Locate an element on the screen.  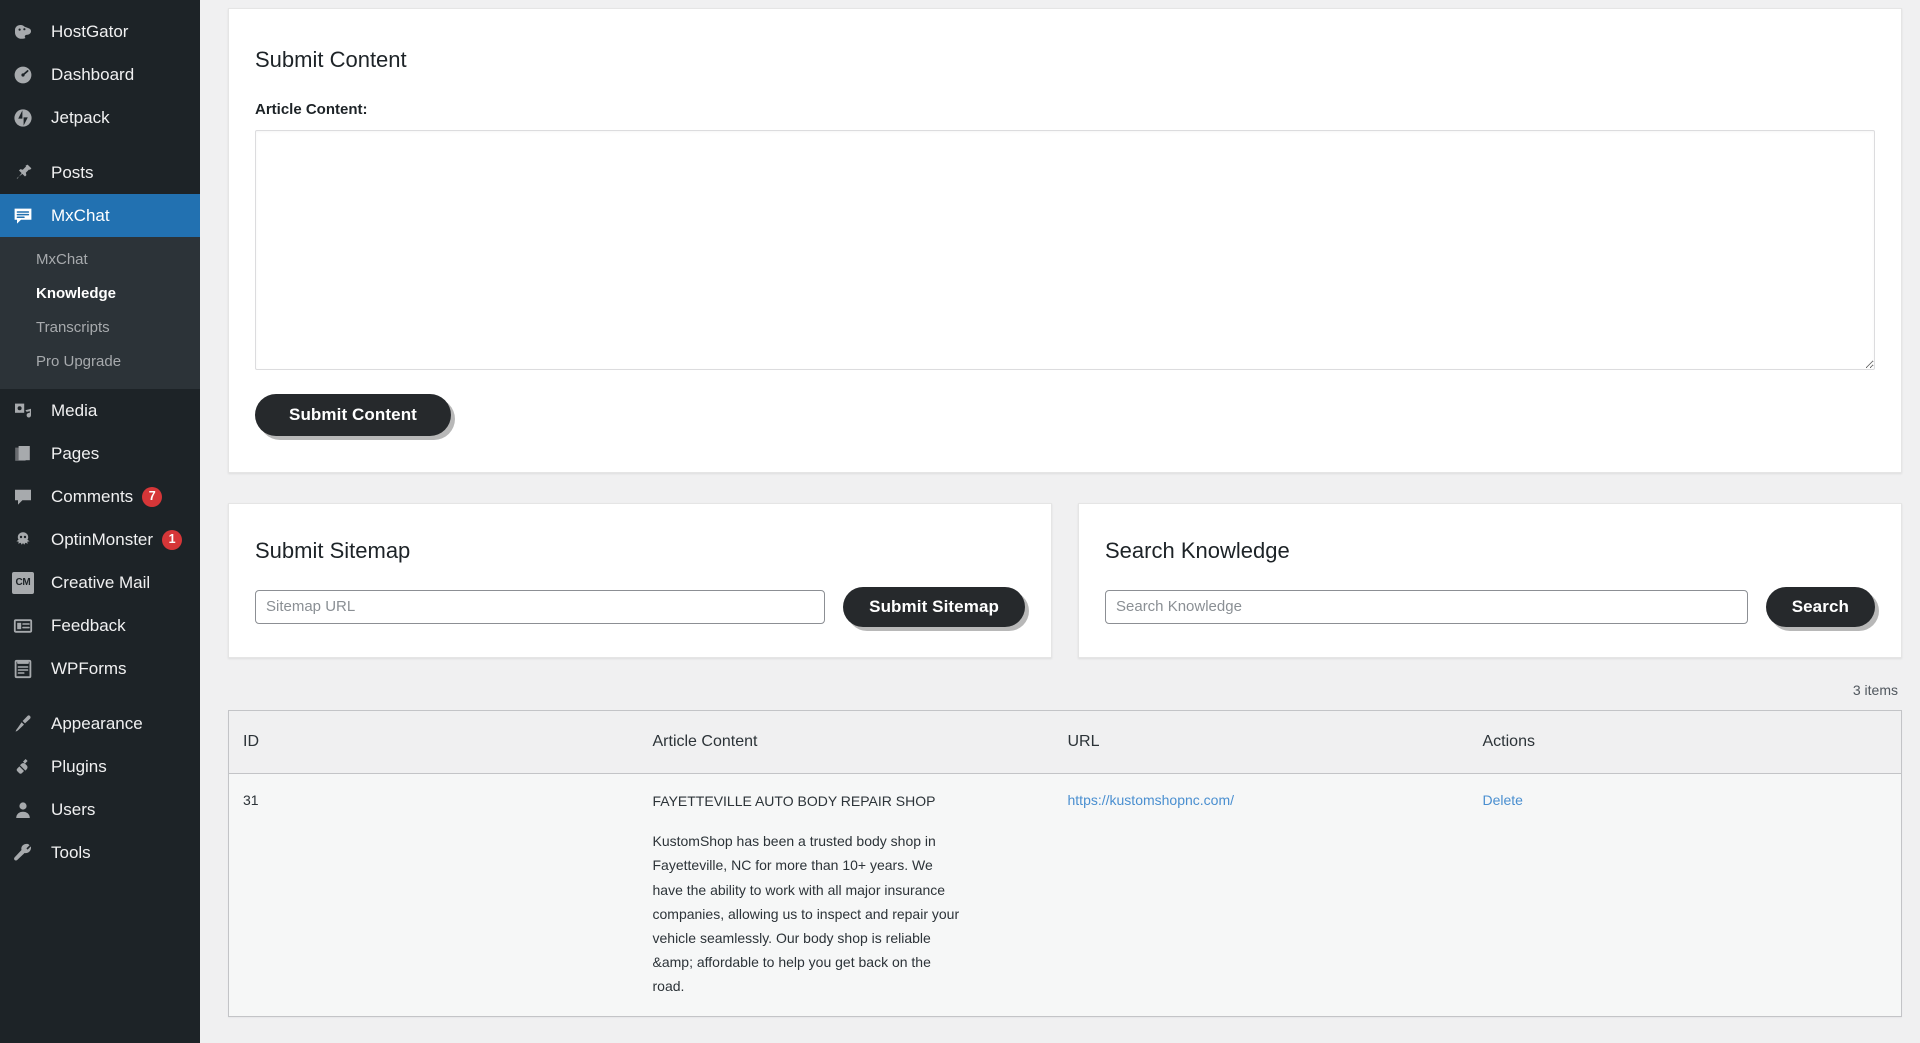
submit-sitemap-panel: Submit Sitemap Submit Sitemap is located at coordinates (640, 580).